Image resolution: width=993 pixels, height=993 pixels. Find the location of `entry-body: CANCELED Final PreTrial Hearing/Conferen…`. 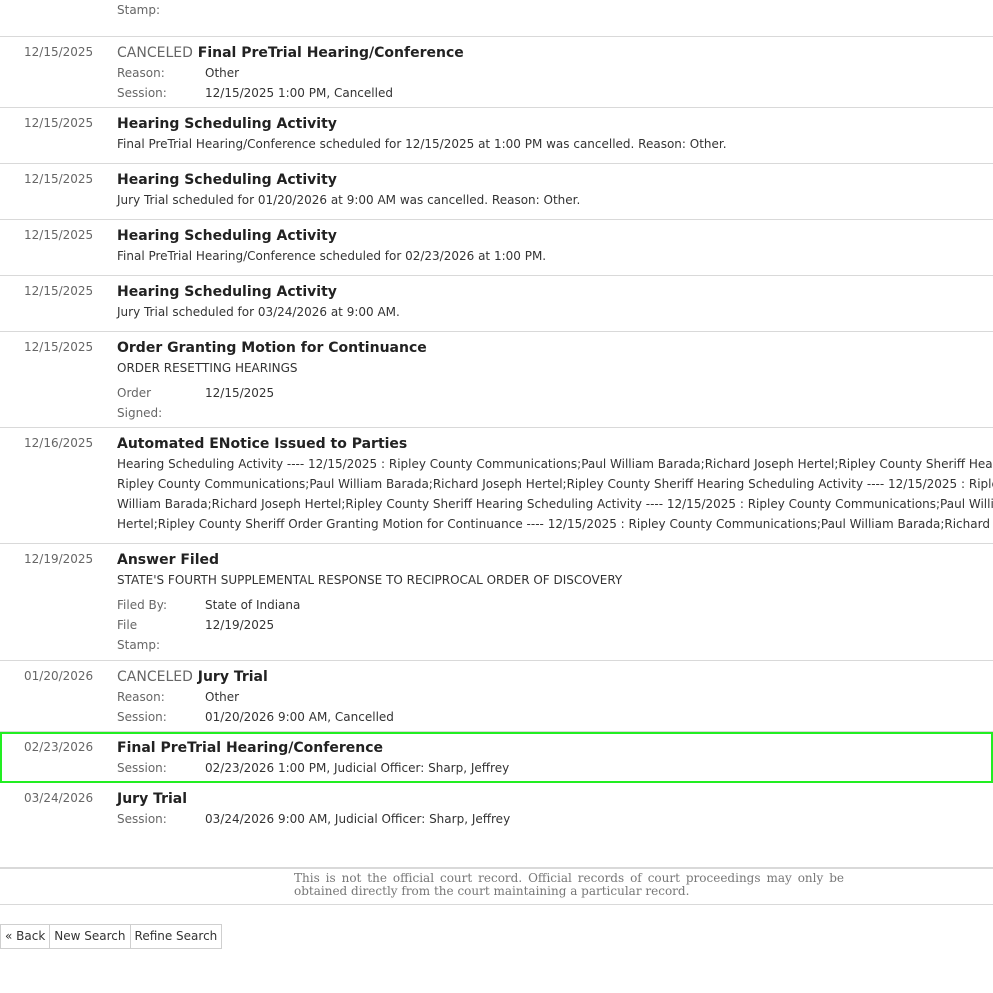

entry-body: CANCELED Final PreTrial Hearing/Conferen… is located at coordinates (555, 73).